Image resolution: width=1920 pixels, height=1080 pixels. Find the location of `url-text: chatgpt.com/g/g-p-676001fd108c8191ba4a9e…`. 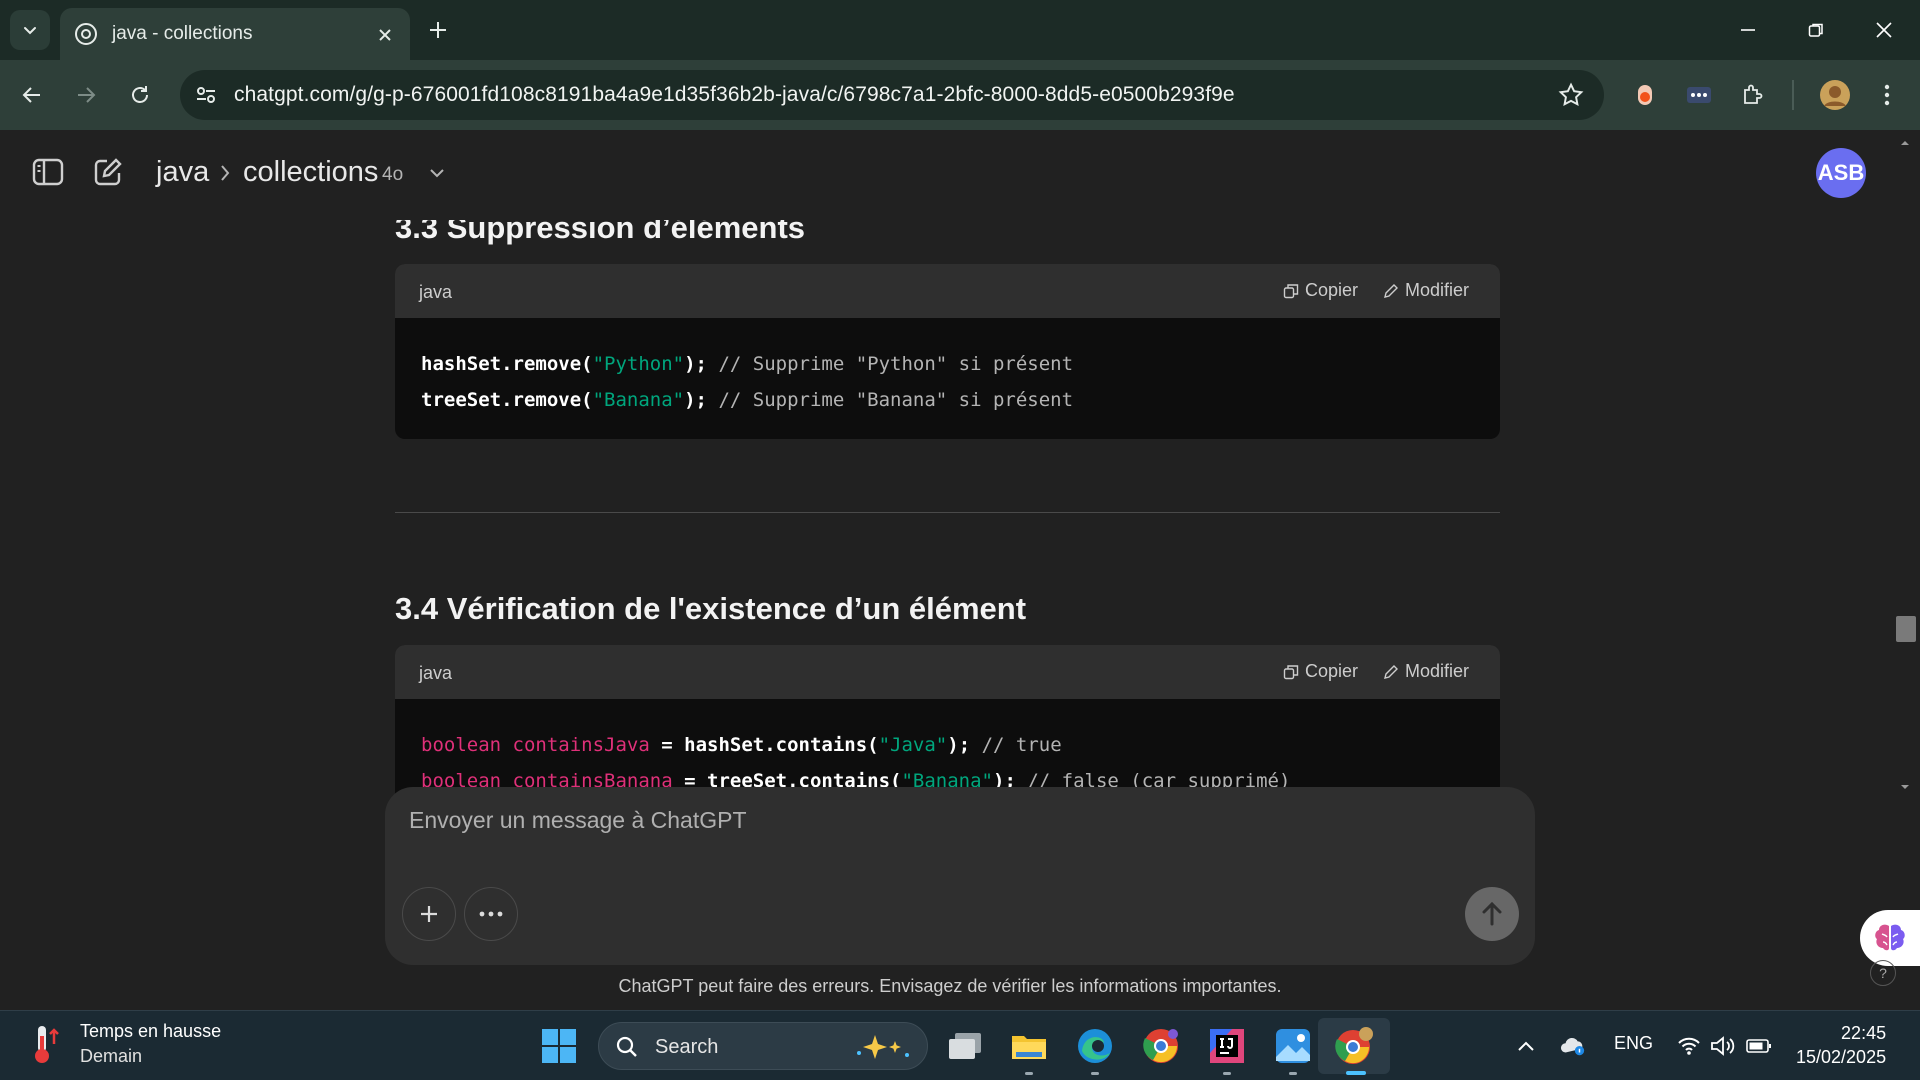

url-text: chatgpt.com/g/g-p-676001fd108c8191ba4a9e… is located at coordinates (734, 95).